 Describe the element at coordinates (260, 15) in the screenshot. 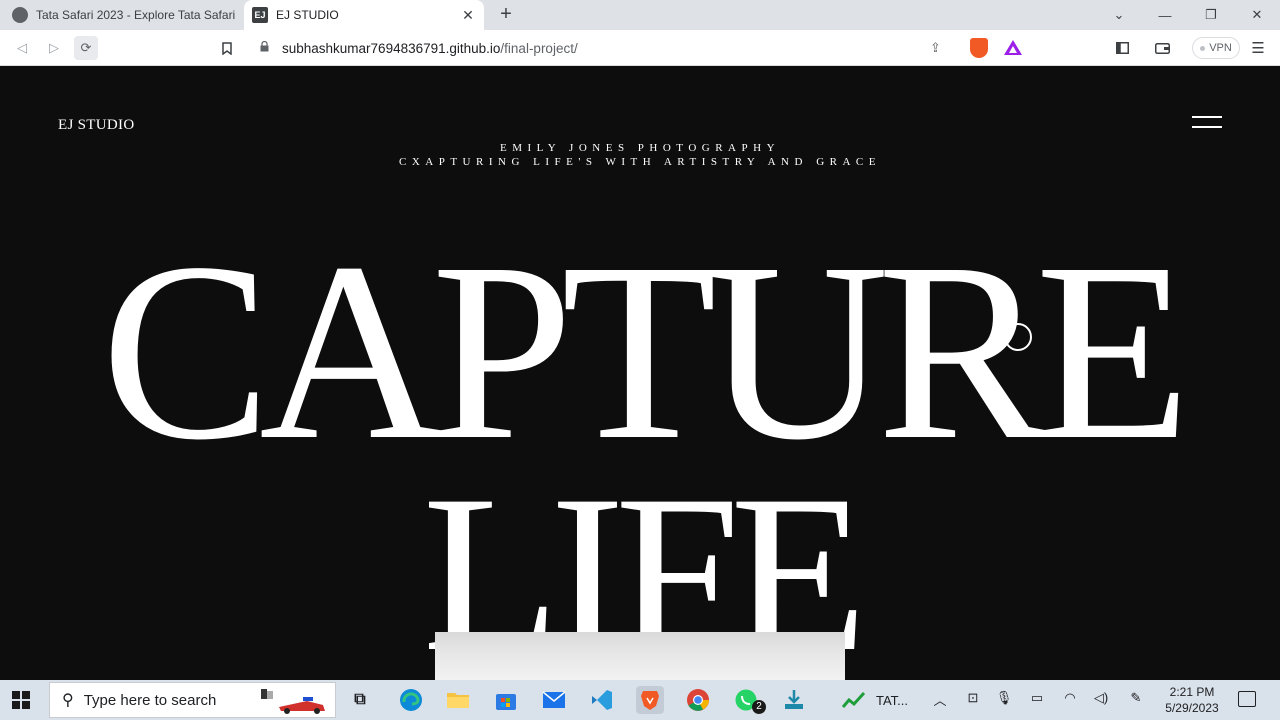

I see `ej-favicon-icon: EJ` at that location.